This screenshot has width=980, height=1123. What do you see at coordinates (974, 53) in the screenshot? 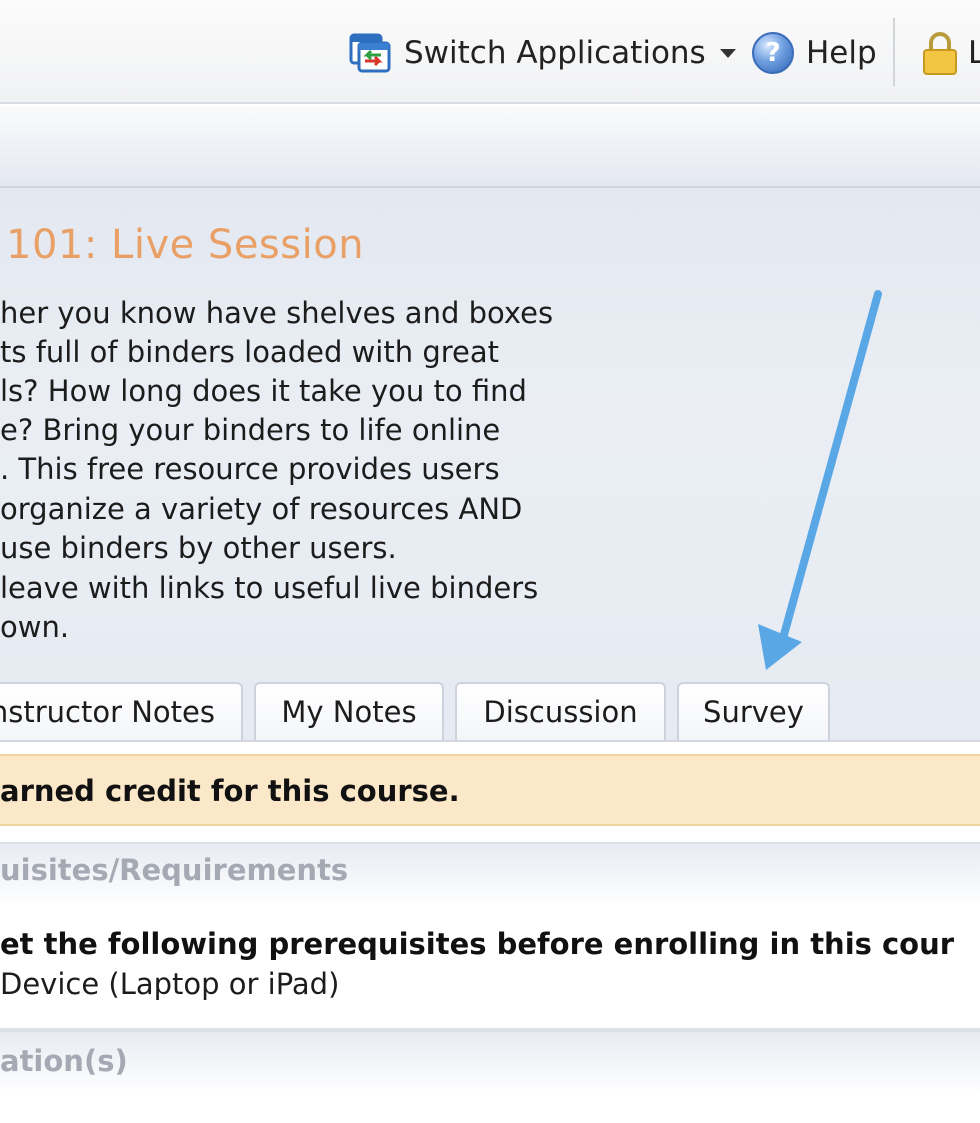
I see `logout-label-fragment: L` at bounding box center [974, 53].